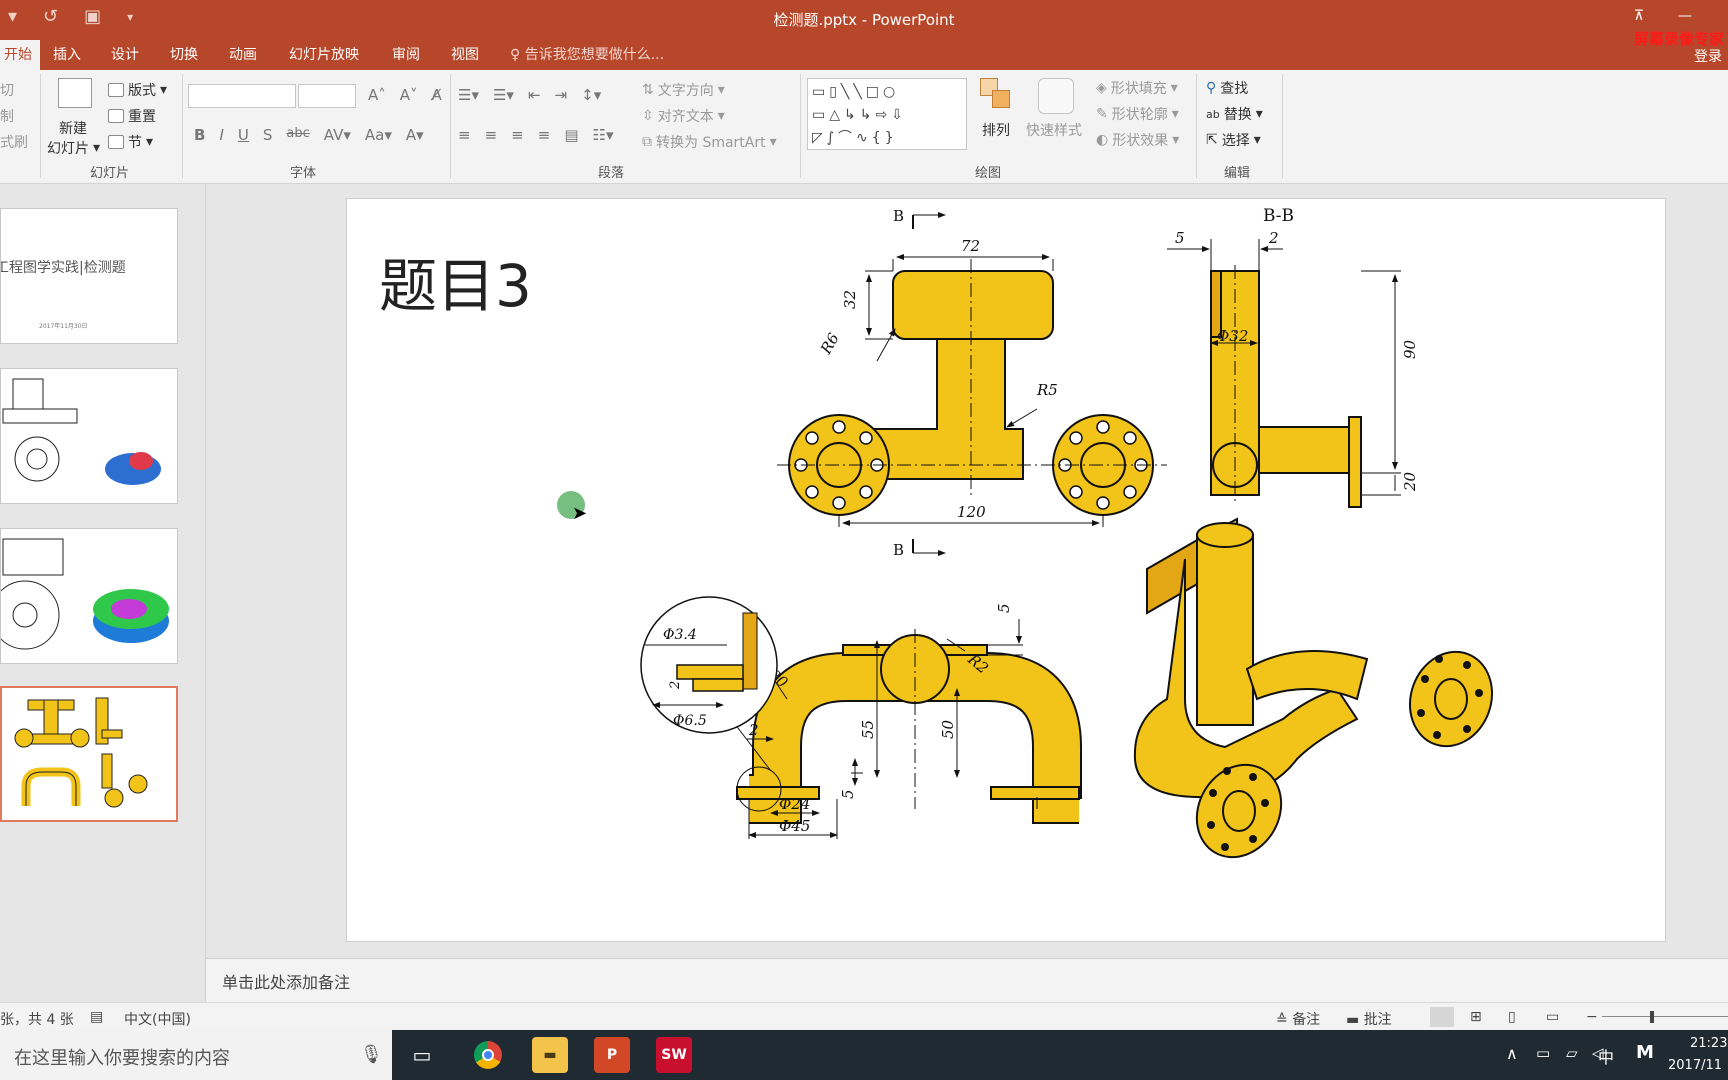 This screenshot has width=1728, height=1080. What do you see at coordinates (243, 135) in the screenshot?
I see `underline-icon: U` at bounding box center [243, 135].